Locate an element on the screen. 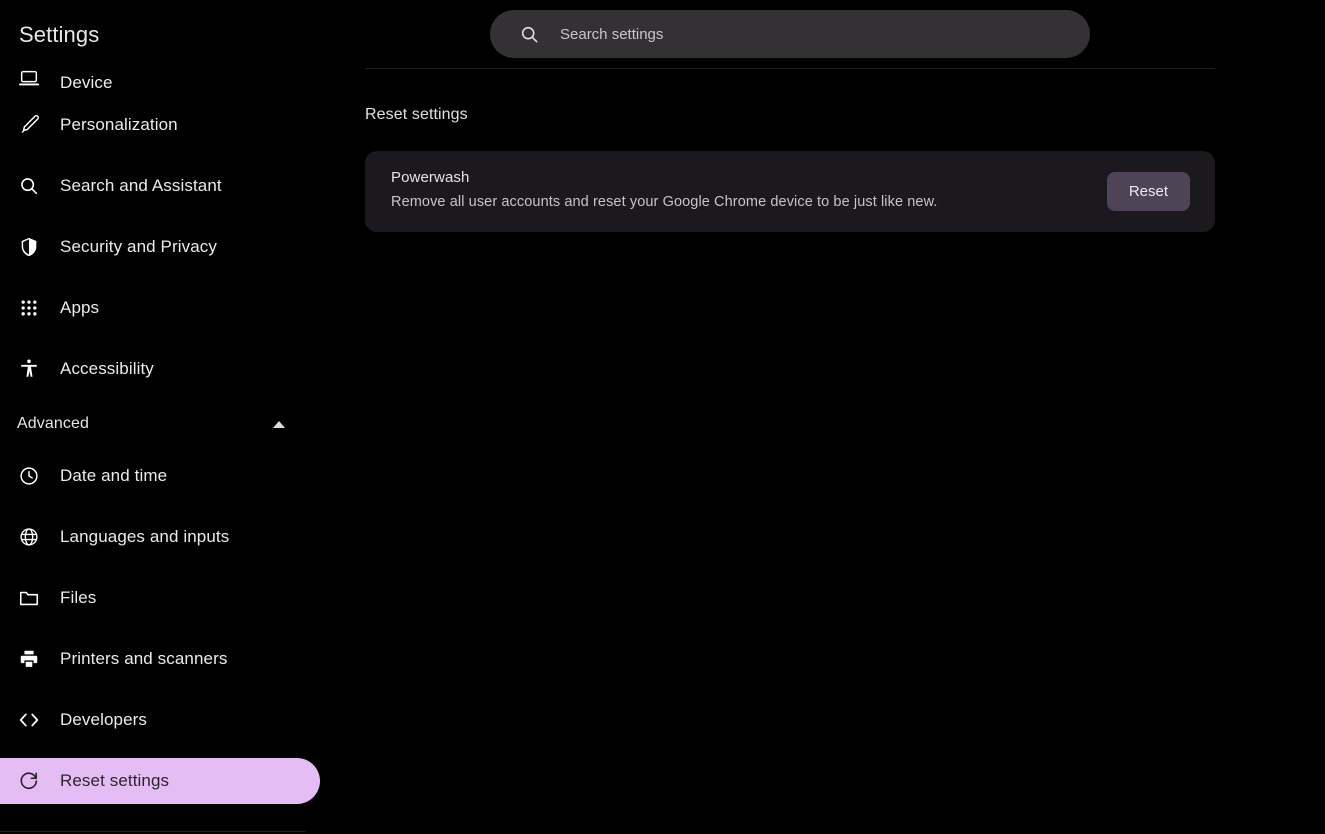 The image size is (1325, 834). sidebar-item-personalization: Personalization is located at coordinates (160, 125).